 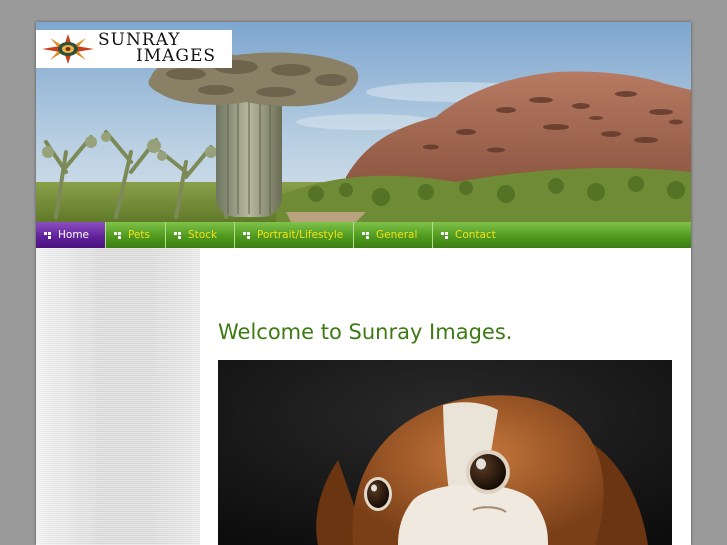 I want to click on sunburst-logo-icon, so click(x=68, y=49).